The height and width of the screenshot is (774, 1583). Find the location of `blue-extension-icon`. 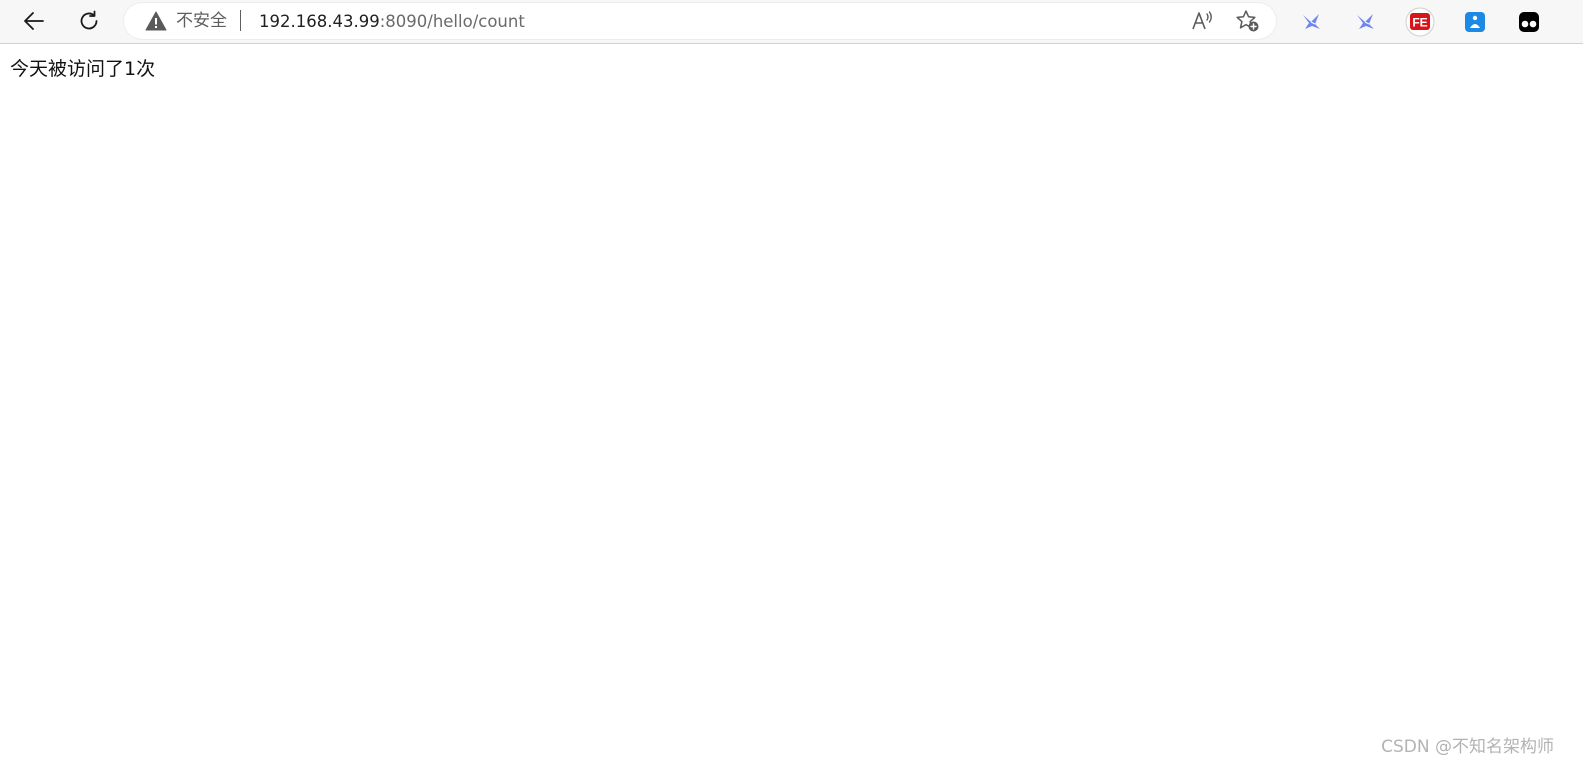

blue-extension-icon is located at coordinates (1475, 22).